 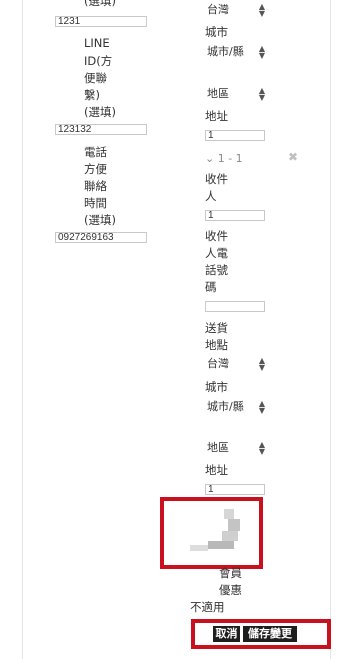 What do you see at coordinates (330, 329) in the screenshot?
I see `right-frame-line` at bounding box center [330, 329].